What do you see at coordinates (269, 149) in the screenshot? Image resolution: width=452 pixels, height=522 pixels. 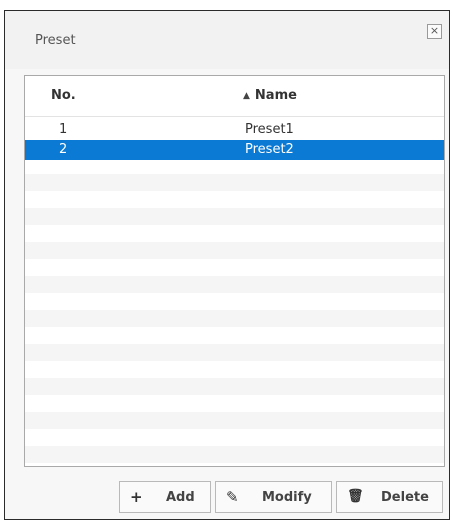 I see `row-name: Preset2` at bounding box center [269, 149].